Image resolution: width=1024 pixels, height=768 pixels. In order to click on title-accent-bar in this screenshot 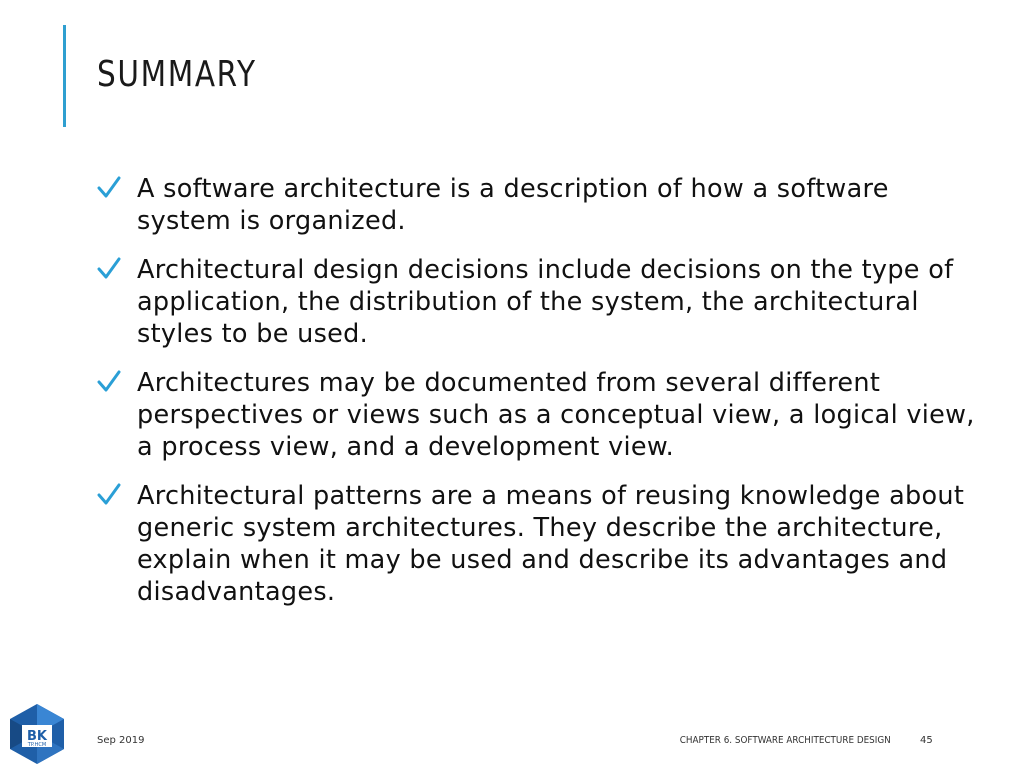, I will do `click(64, 76)`.